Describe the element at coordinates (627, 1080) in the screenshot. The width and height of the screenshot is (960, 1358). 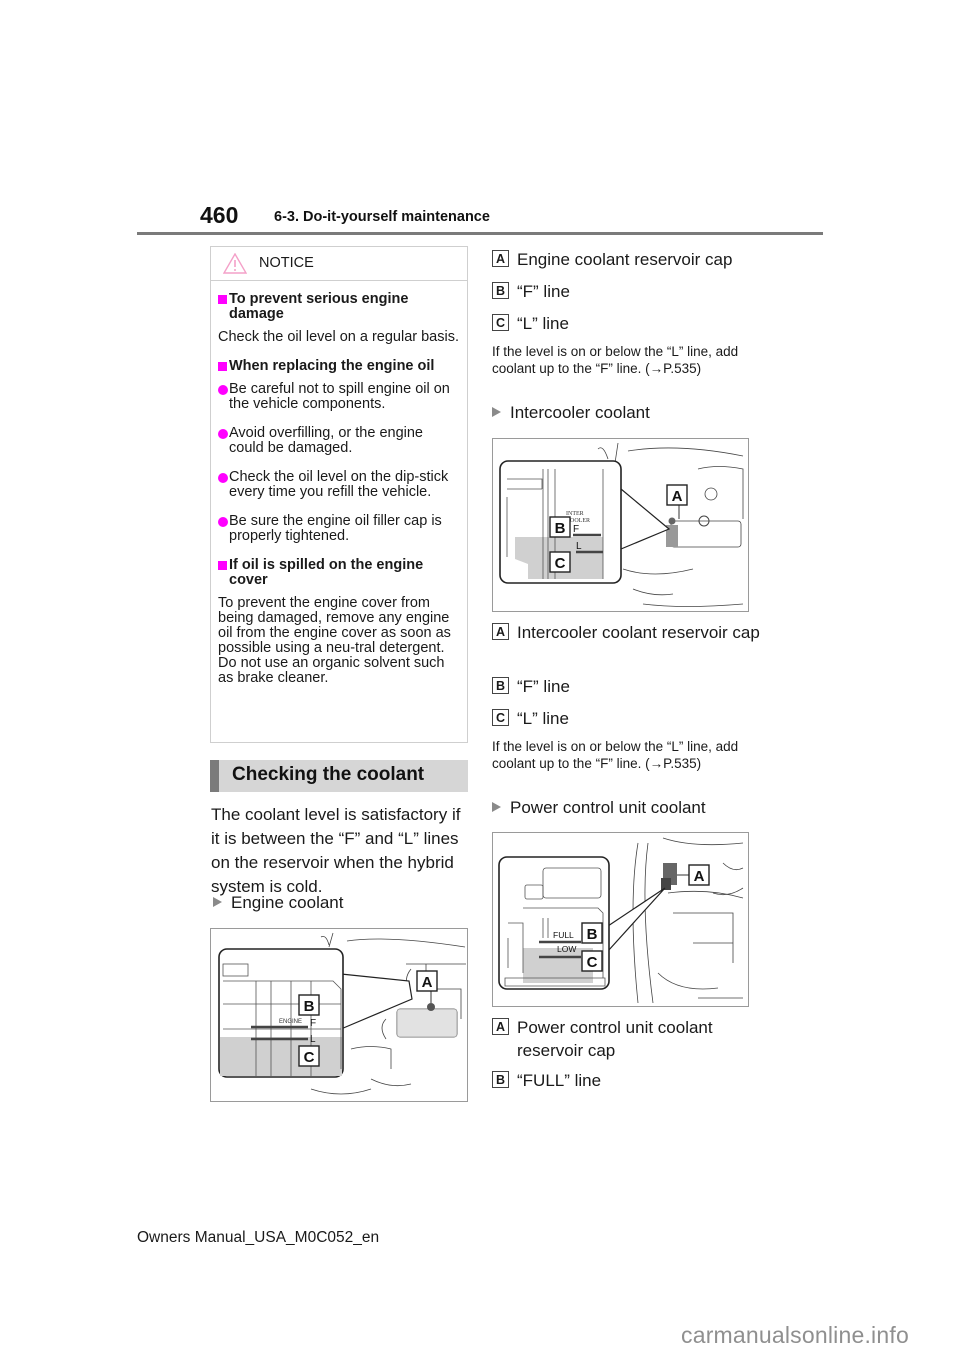
I see `legend-item: B “FULL” line` at that location.